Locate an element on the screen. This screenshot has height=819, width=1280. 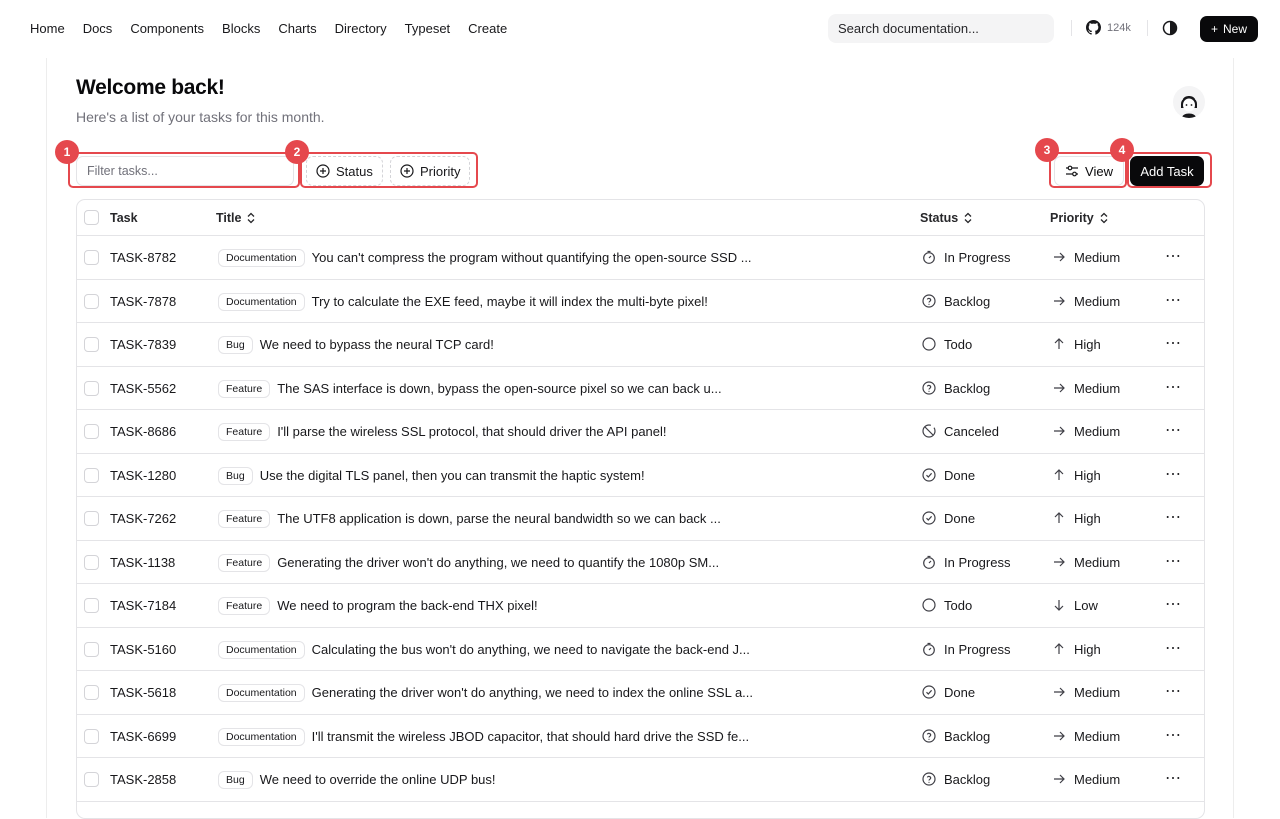
arrow-right-icon is located at coordinates (1059, 779).